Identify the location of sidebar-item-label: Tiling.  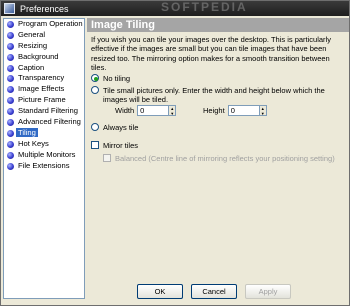
(27, 132).